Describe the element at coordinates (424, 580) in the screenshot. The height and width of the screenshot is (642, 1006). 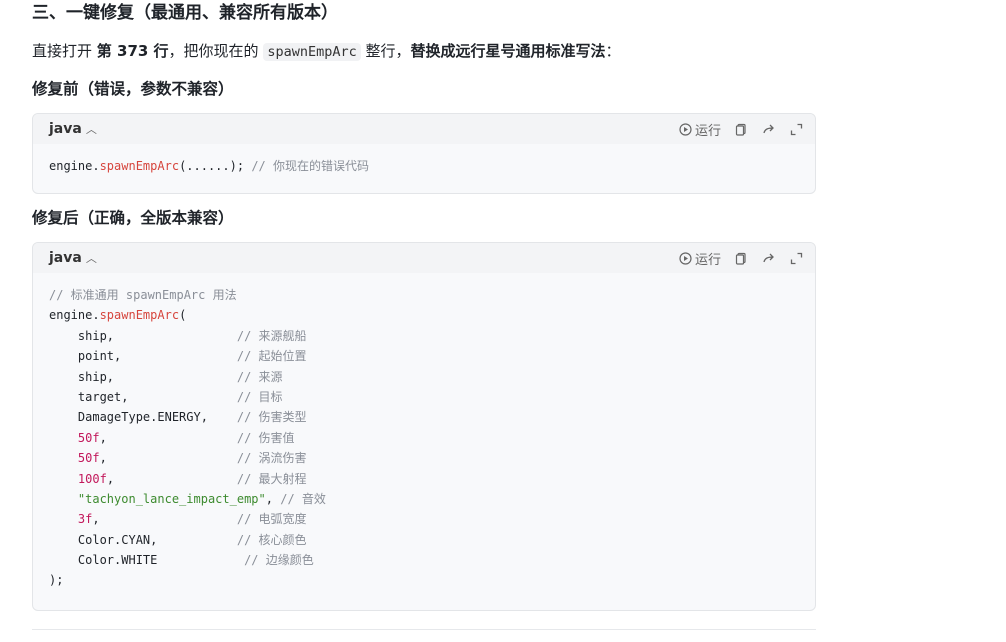
I see `code-line: );` at that location.